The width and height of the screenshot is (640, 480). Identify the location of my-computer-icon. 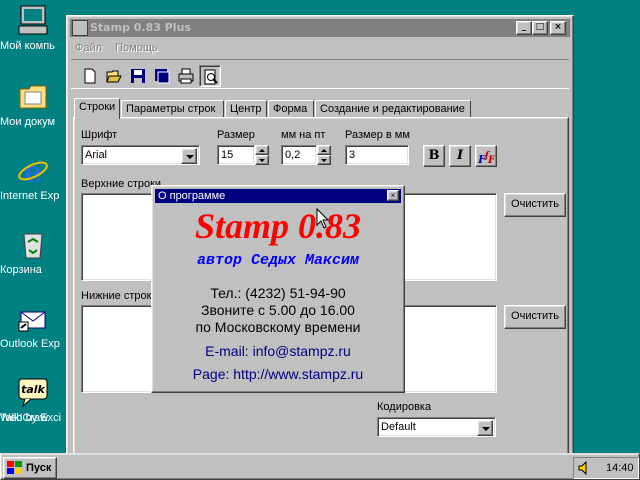
(33, 20).